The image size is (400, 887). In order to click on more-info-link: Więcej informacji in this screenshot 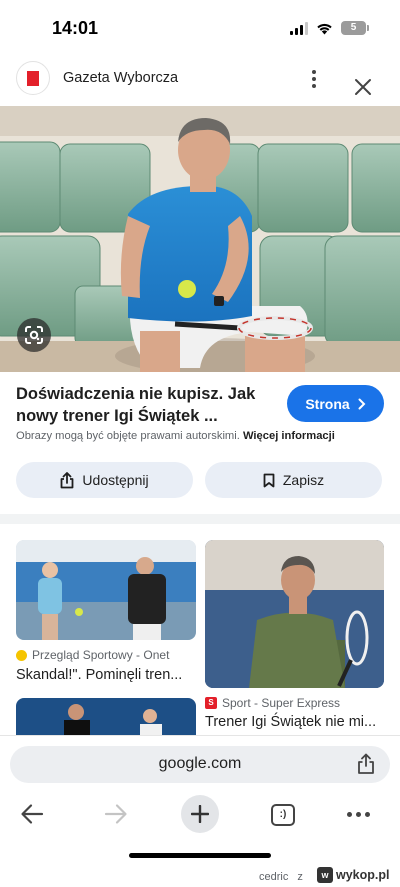, I will do `click(289, 436)`.